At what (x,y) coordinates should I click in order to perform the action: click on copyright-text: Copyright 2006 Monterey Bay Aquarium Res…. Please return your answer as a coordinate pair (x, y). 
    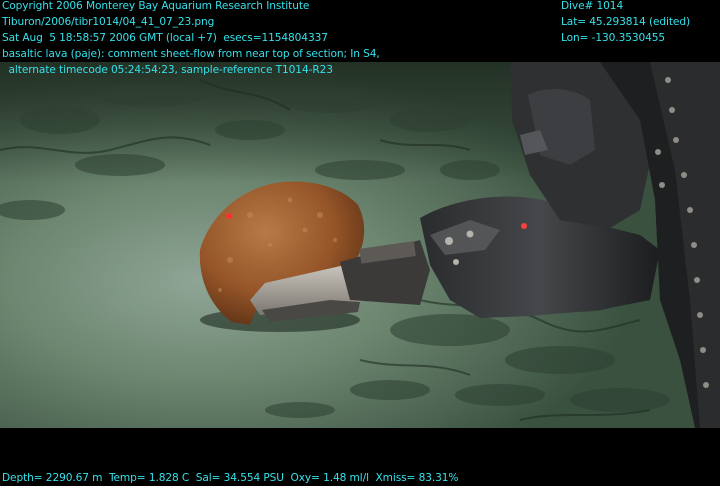
    Looking at the image, I should click on (156, 6).